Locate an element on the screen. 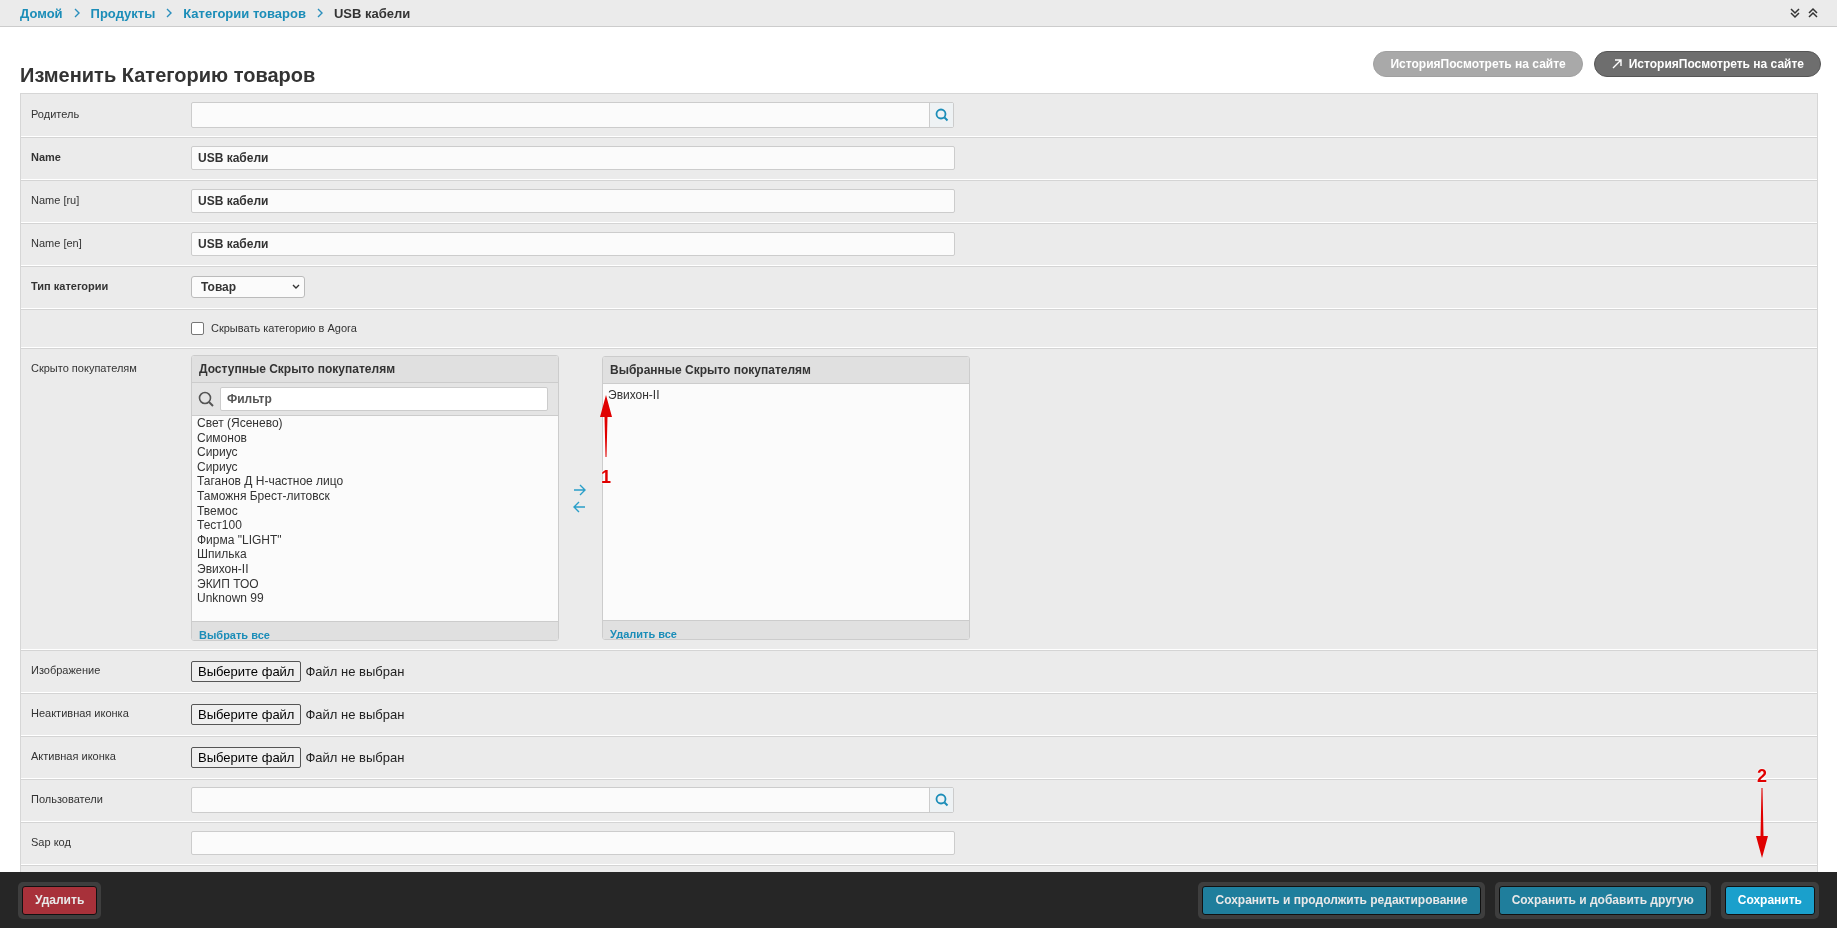 This screenshot has height=928, width=1837. page-title: Изменить Категорию товаров is located at coordinates (168, 76).